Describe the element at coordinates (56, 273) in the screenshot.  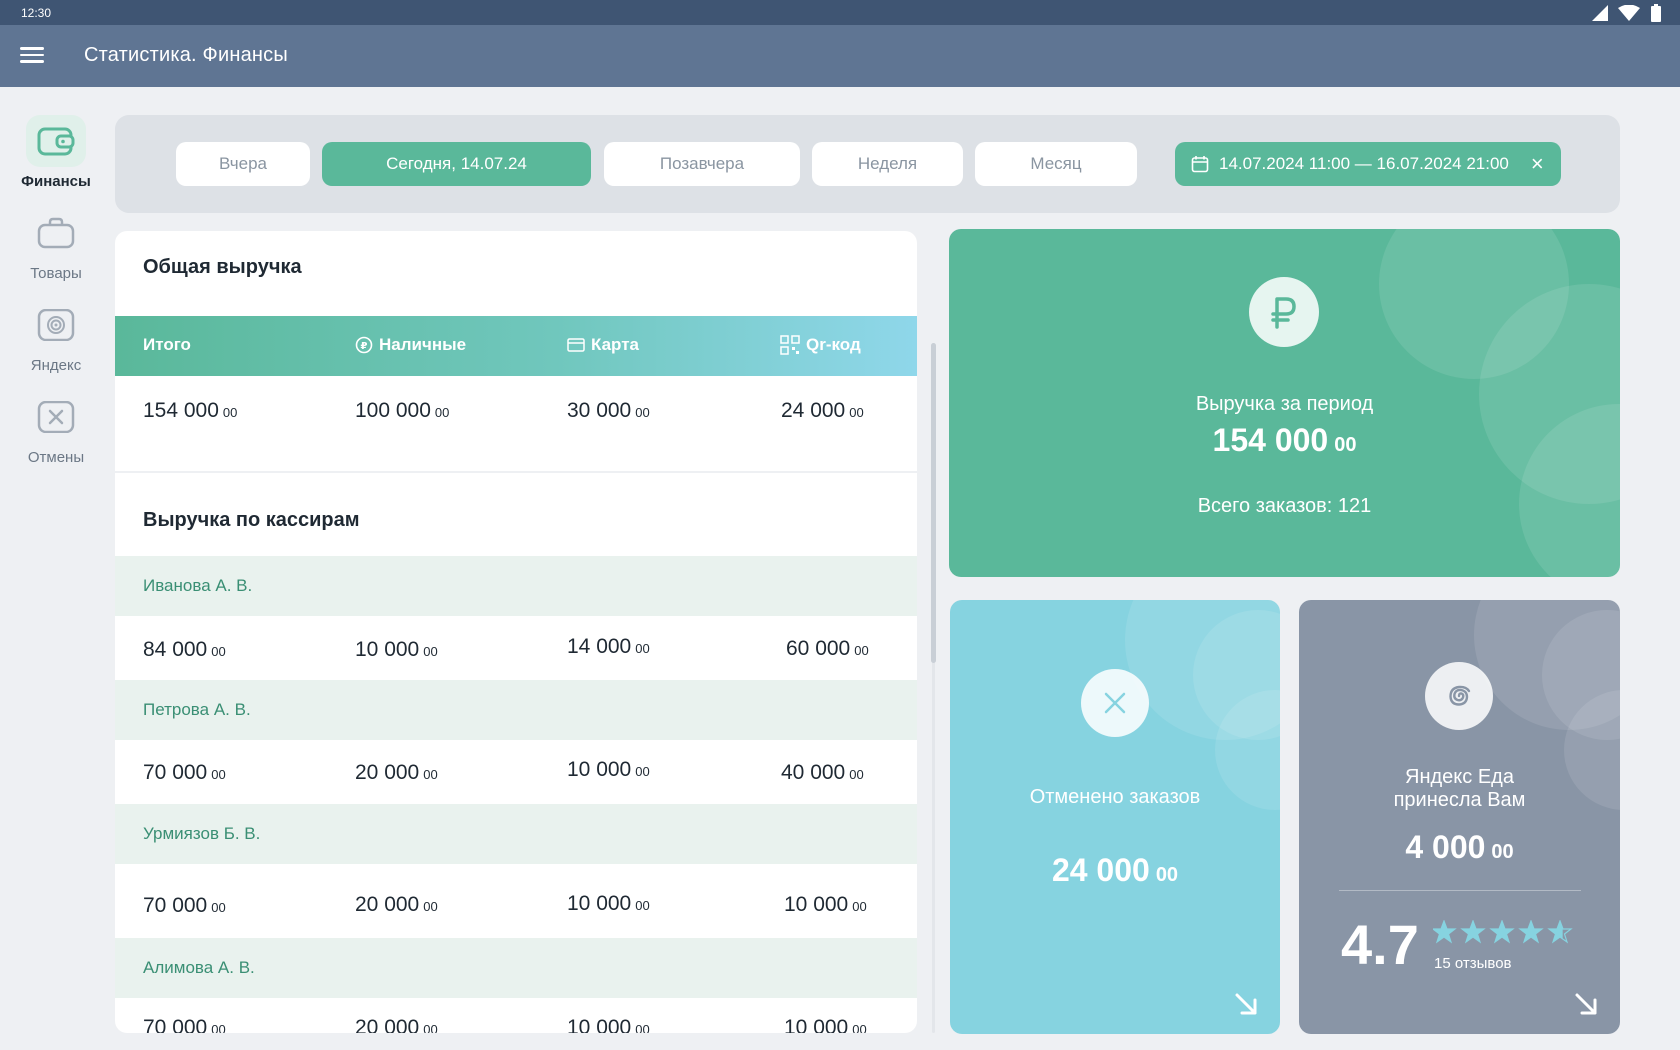
I see `sidebar-item-label: Товары` at that location.